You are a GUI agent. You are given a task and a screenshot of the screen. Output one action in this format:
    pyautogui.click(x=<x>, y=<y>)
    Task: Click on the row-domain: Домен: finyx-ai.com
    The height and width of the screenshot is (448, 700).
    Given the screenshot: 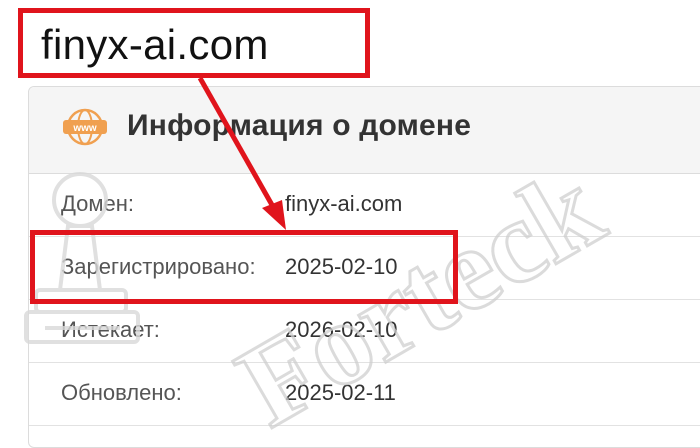 What is the action you would take?
    pyautogui.click(x=364, y=205)
    